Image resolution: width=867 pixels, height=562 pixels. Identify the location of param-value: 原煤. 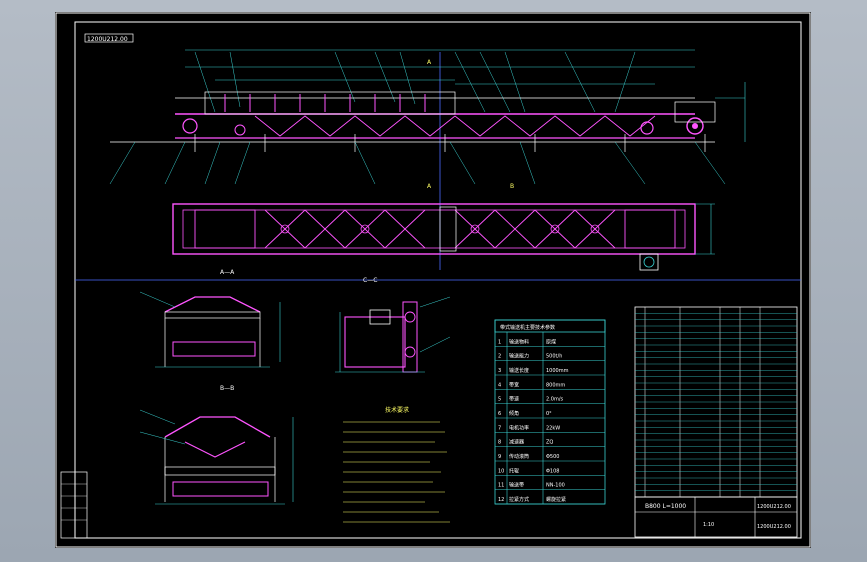
(551, 341).